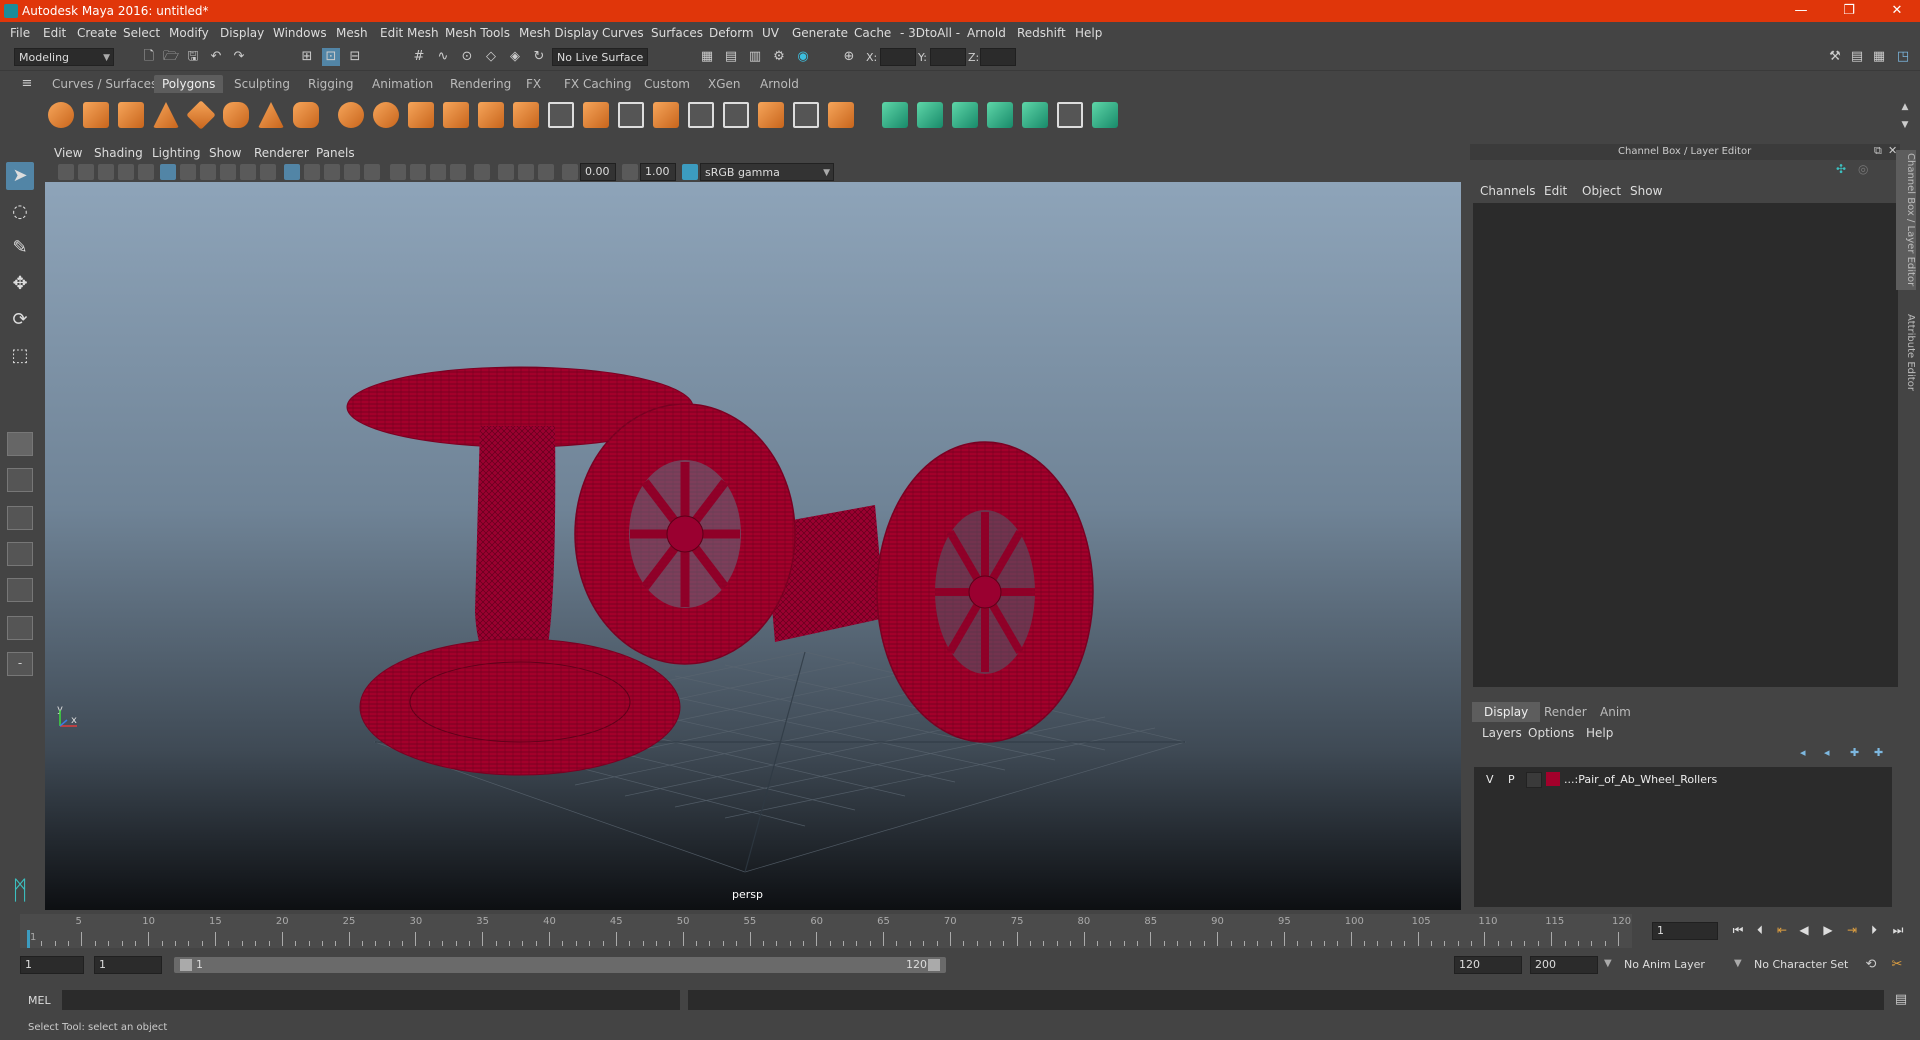  Describe the element at coordinates (506, 172) in the screenshot. I see `xray-icon` at that location.